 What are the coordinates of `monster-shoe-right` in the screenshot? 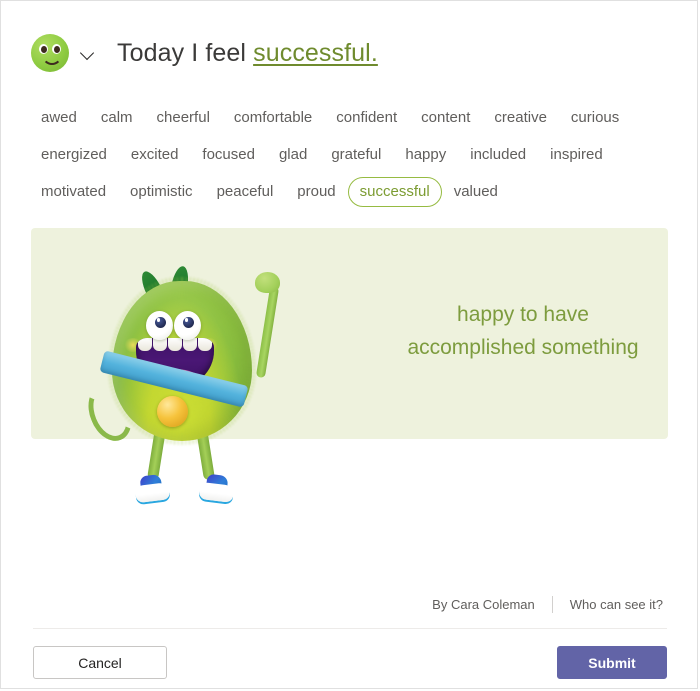 It's located at (218, 488).